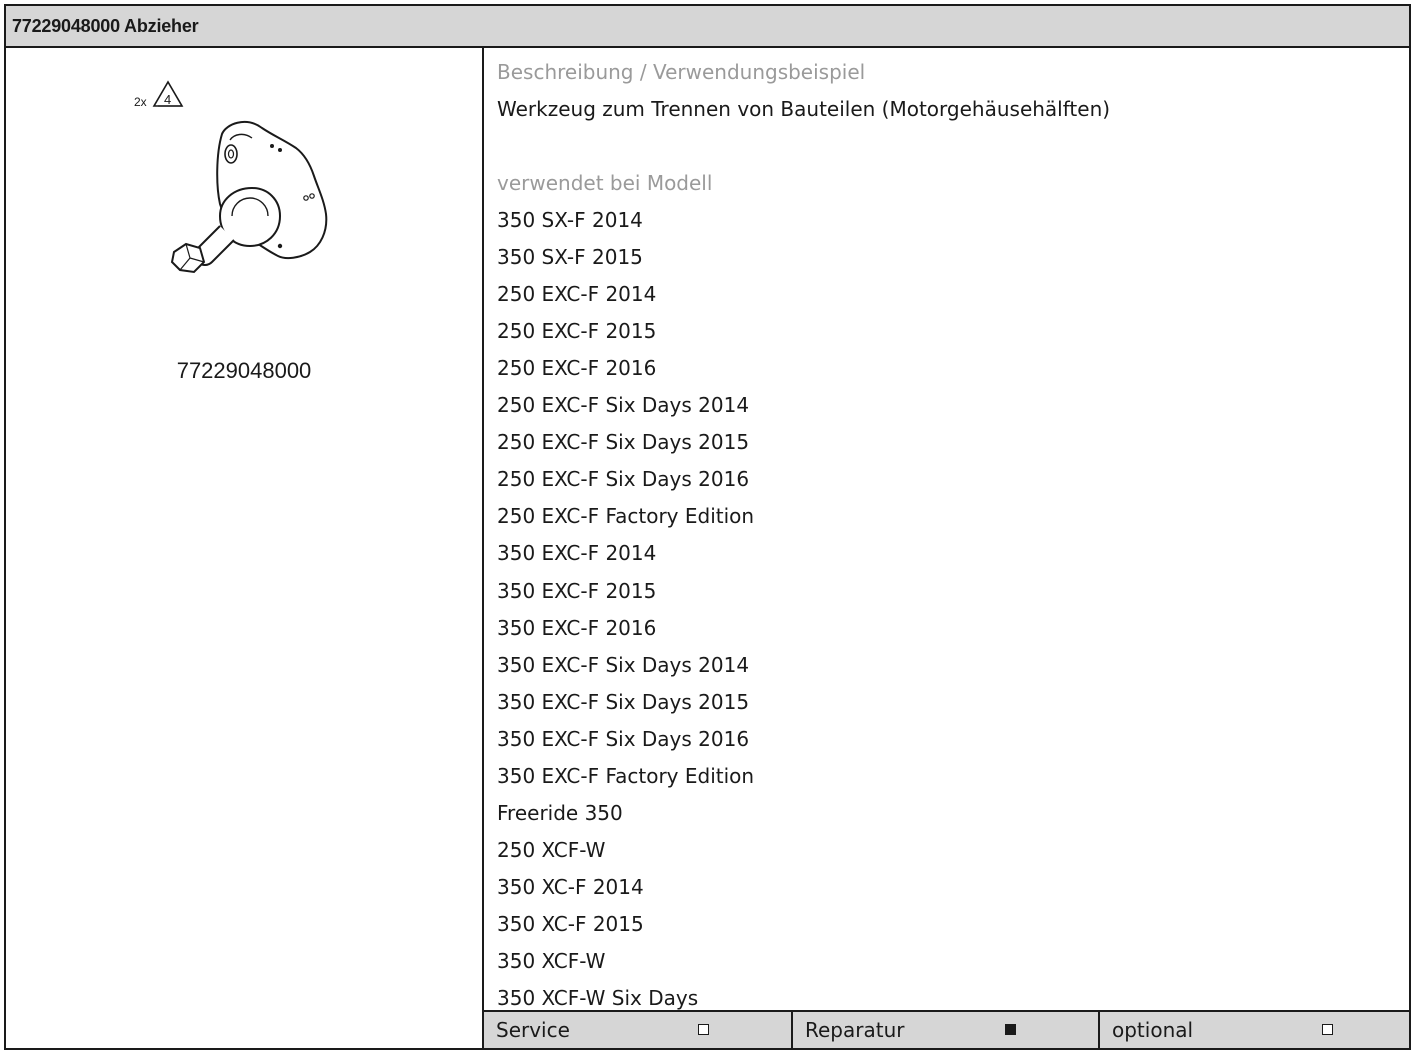  What do you see at coordinates (570, 257) in the screenshot?
I see `model-item: 350 SX-F 2015` at bounding box center [570, 257].